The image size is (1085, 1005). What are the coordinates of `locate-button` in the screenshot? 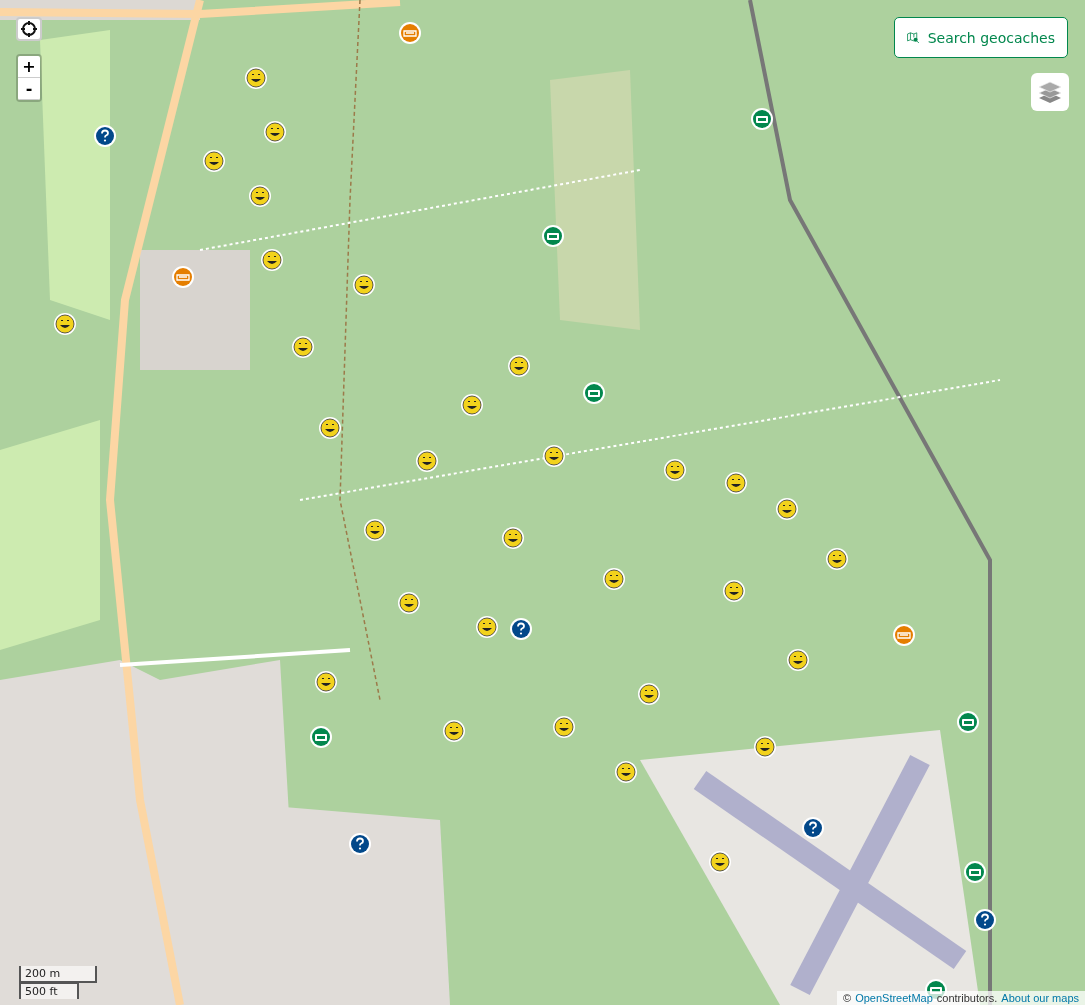 It's located at (29, 29).